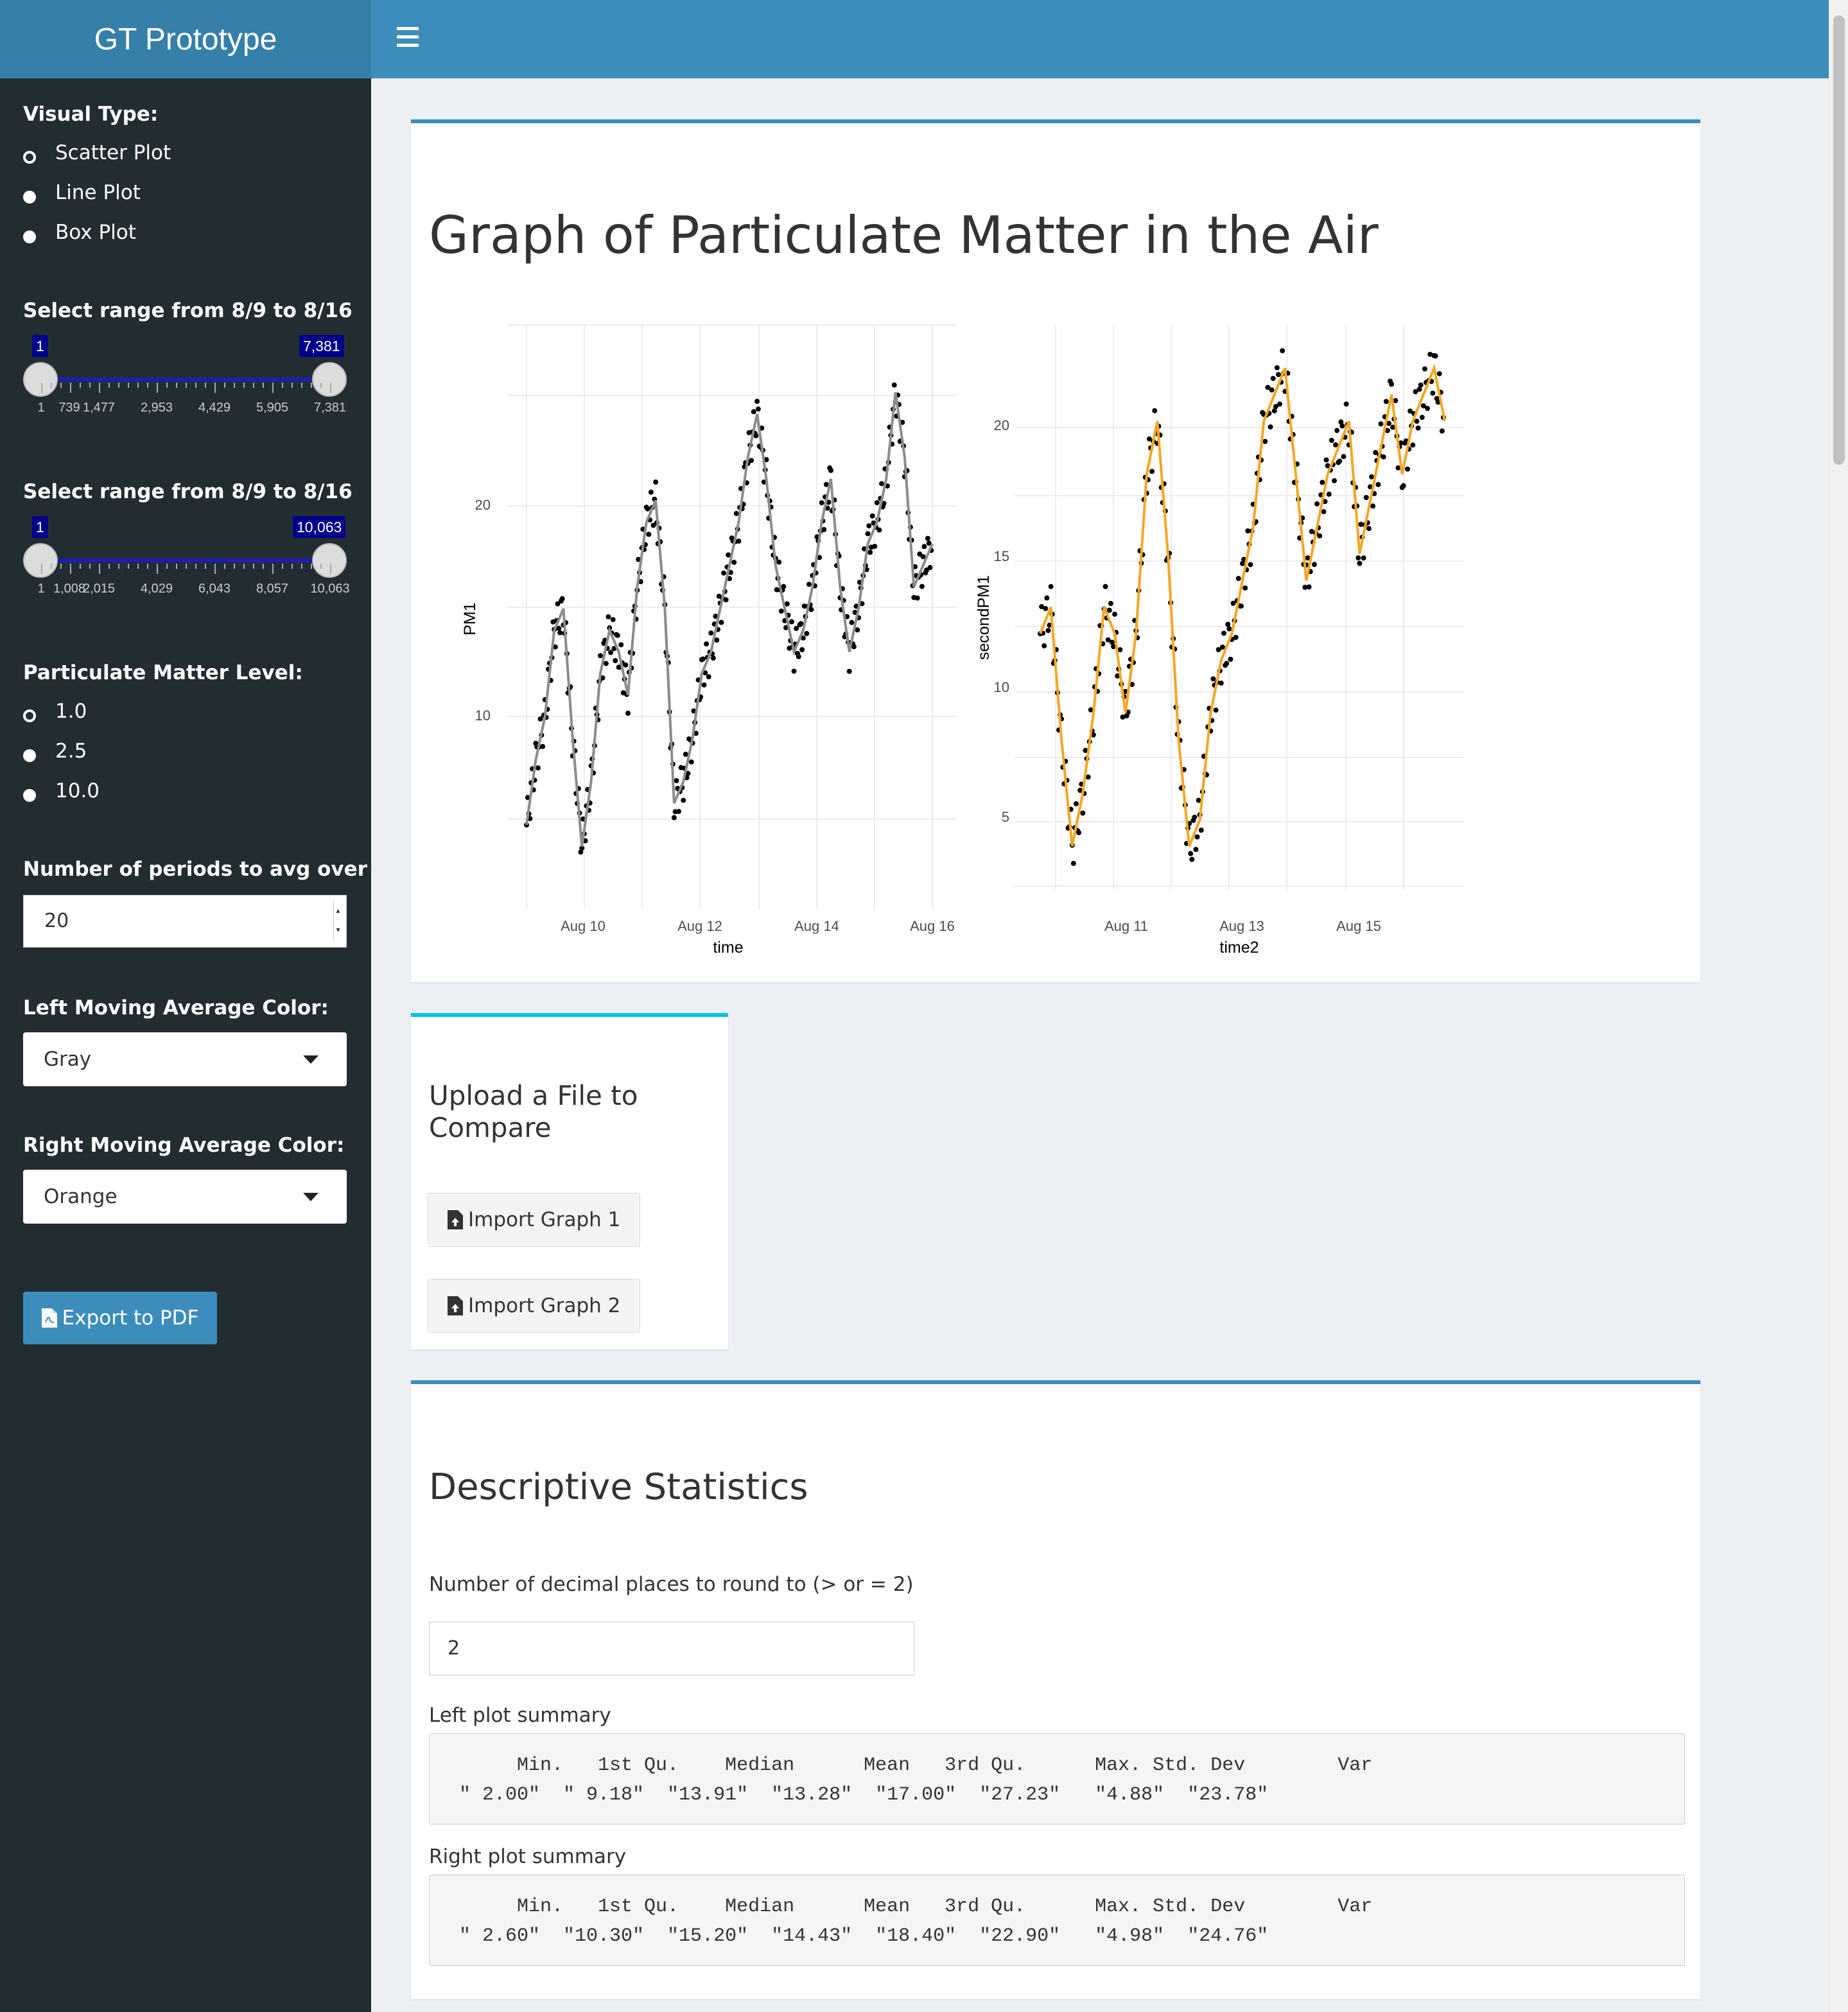  What do you see at coordinates (185, 1197) in the screenshot?
I see `right-color-select: Orange` at bounding box center [185, 1197].